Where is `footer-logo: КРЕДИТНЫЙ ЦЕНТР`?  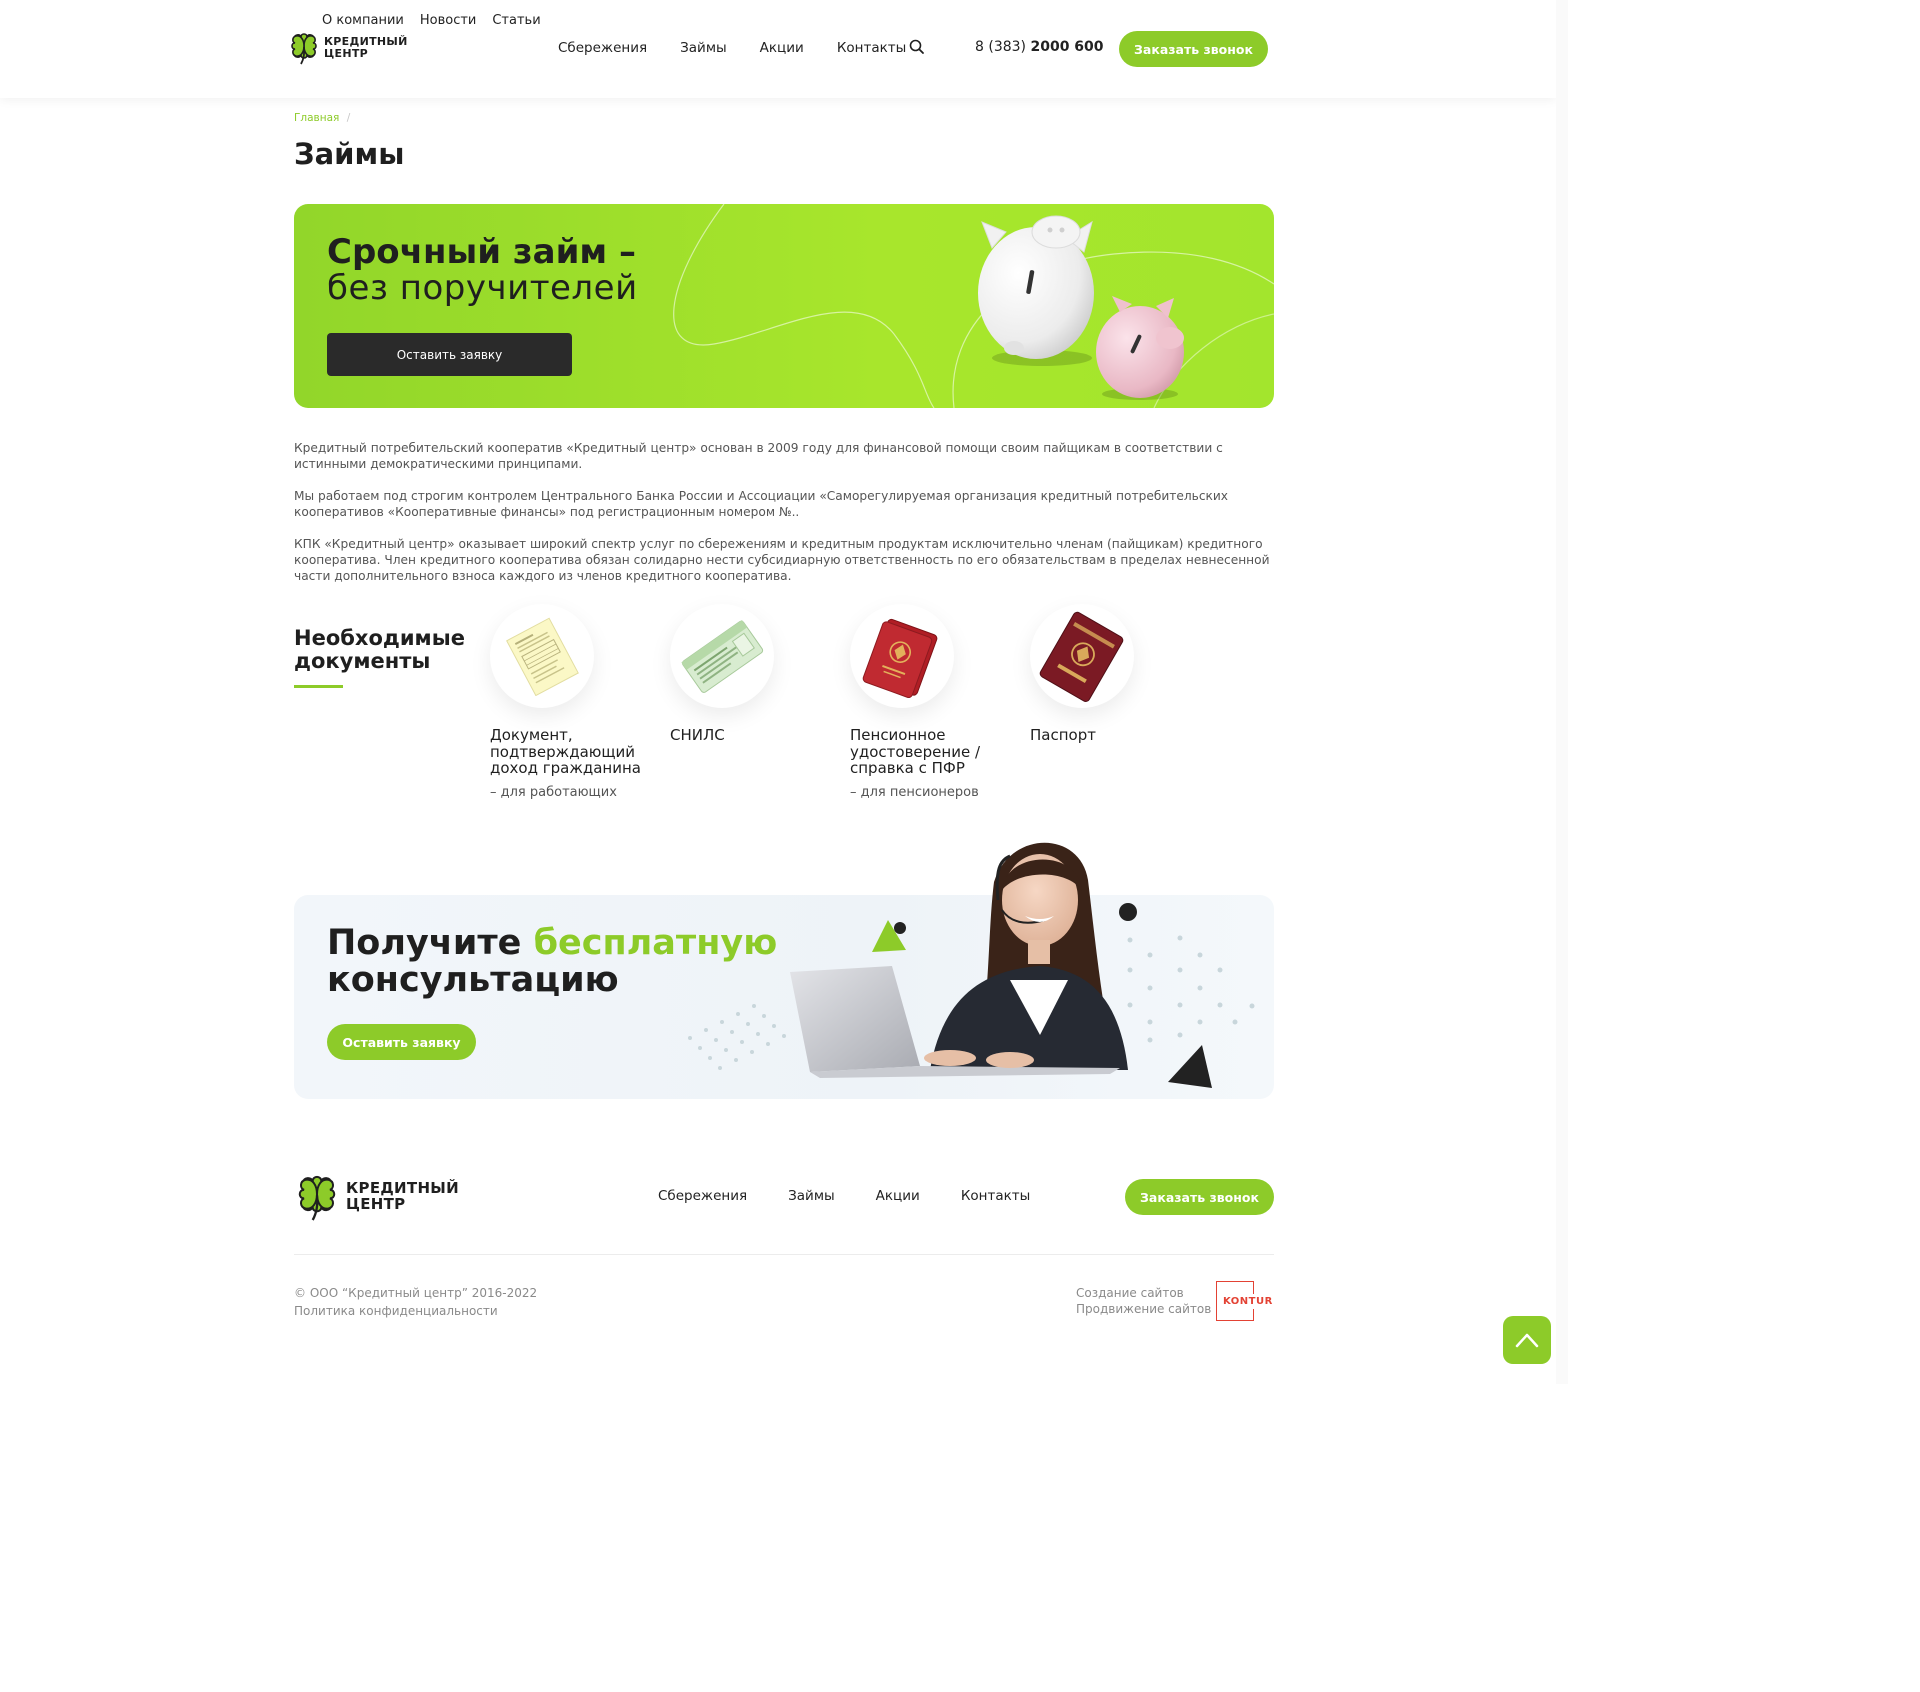 footer-logo: КРЕДИТНЫЙ ЦЕНТР is located at coordinates (376, 1197).